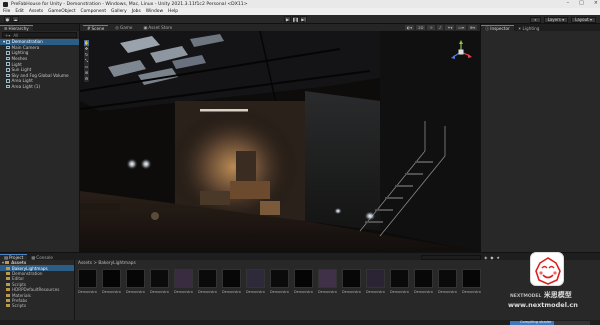 The width and height of the screenshot is (600, 325). What do you see at coordinates (39, 35) in the screenshot?
I see `hierarchy-search-input: +▾ All` at bounding box center [39, 35].